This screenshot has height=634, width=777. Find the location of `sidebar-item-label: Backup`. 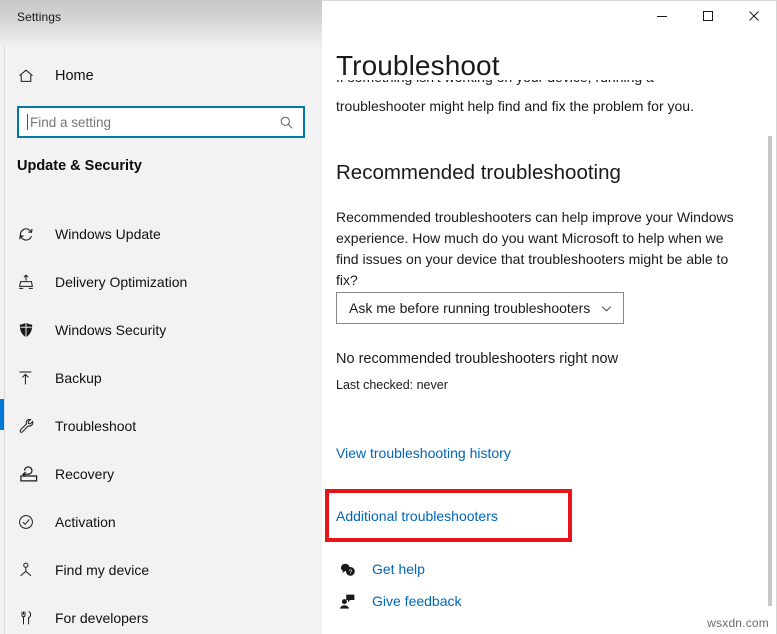

sidebar-item-label: Backup is located at coordinates (78, 378).